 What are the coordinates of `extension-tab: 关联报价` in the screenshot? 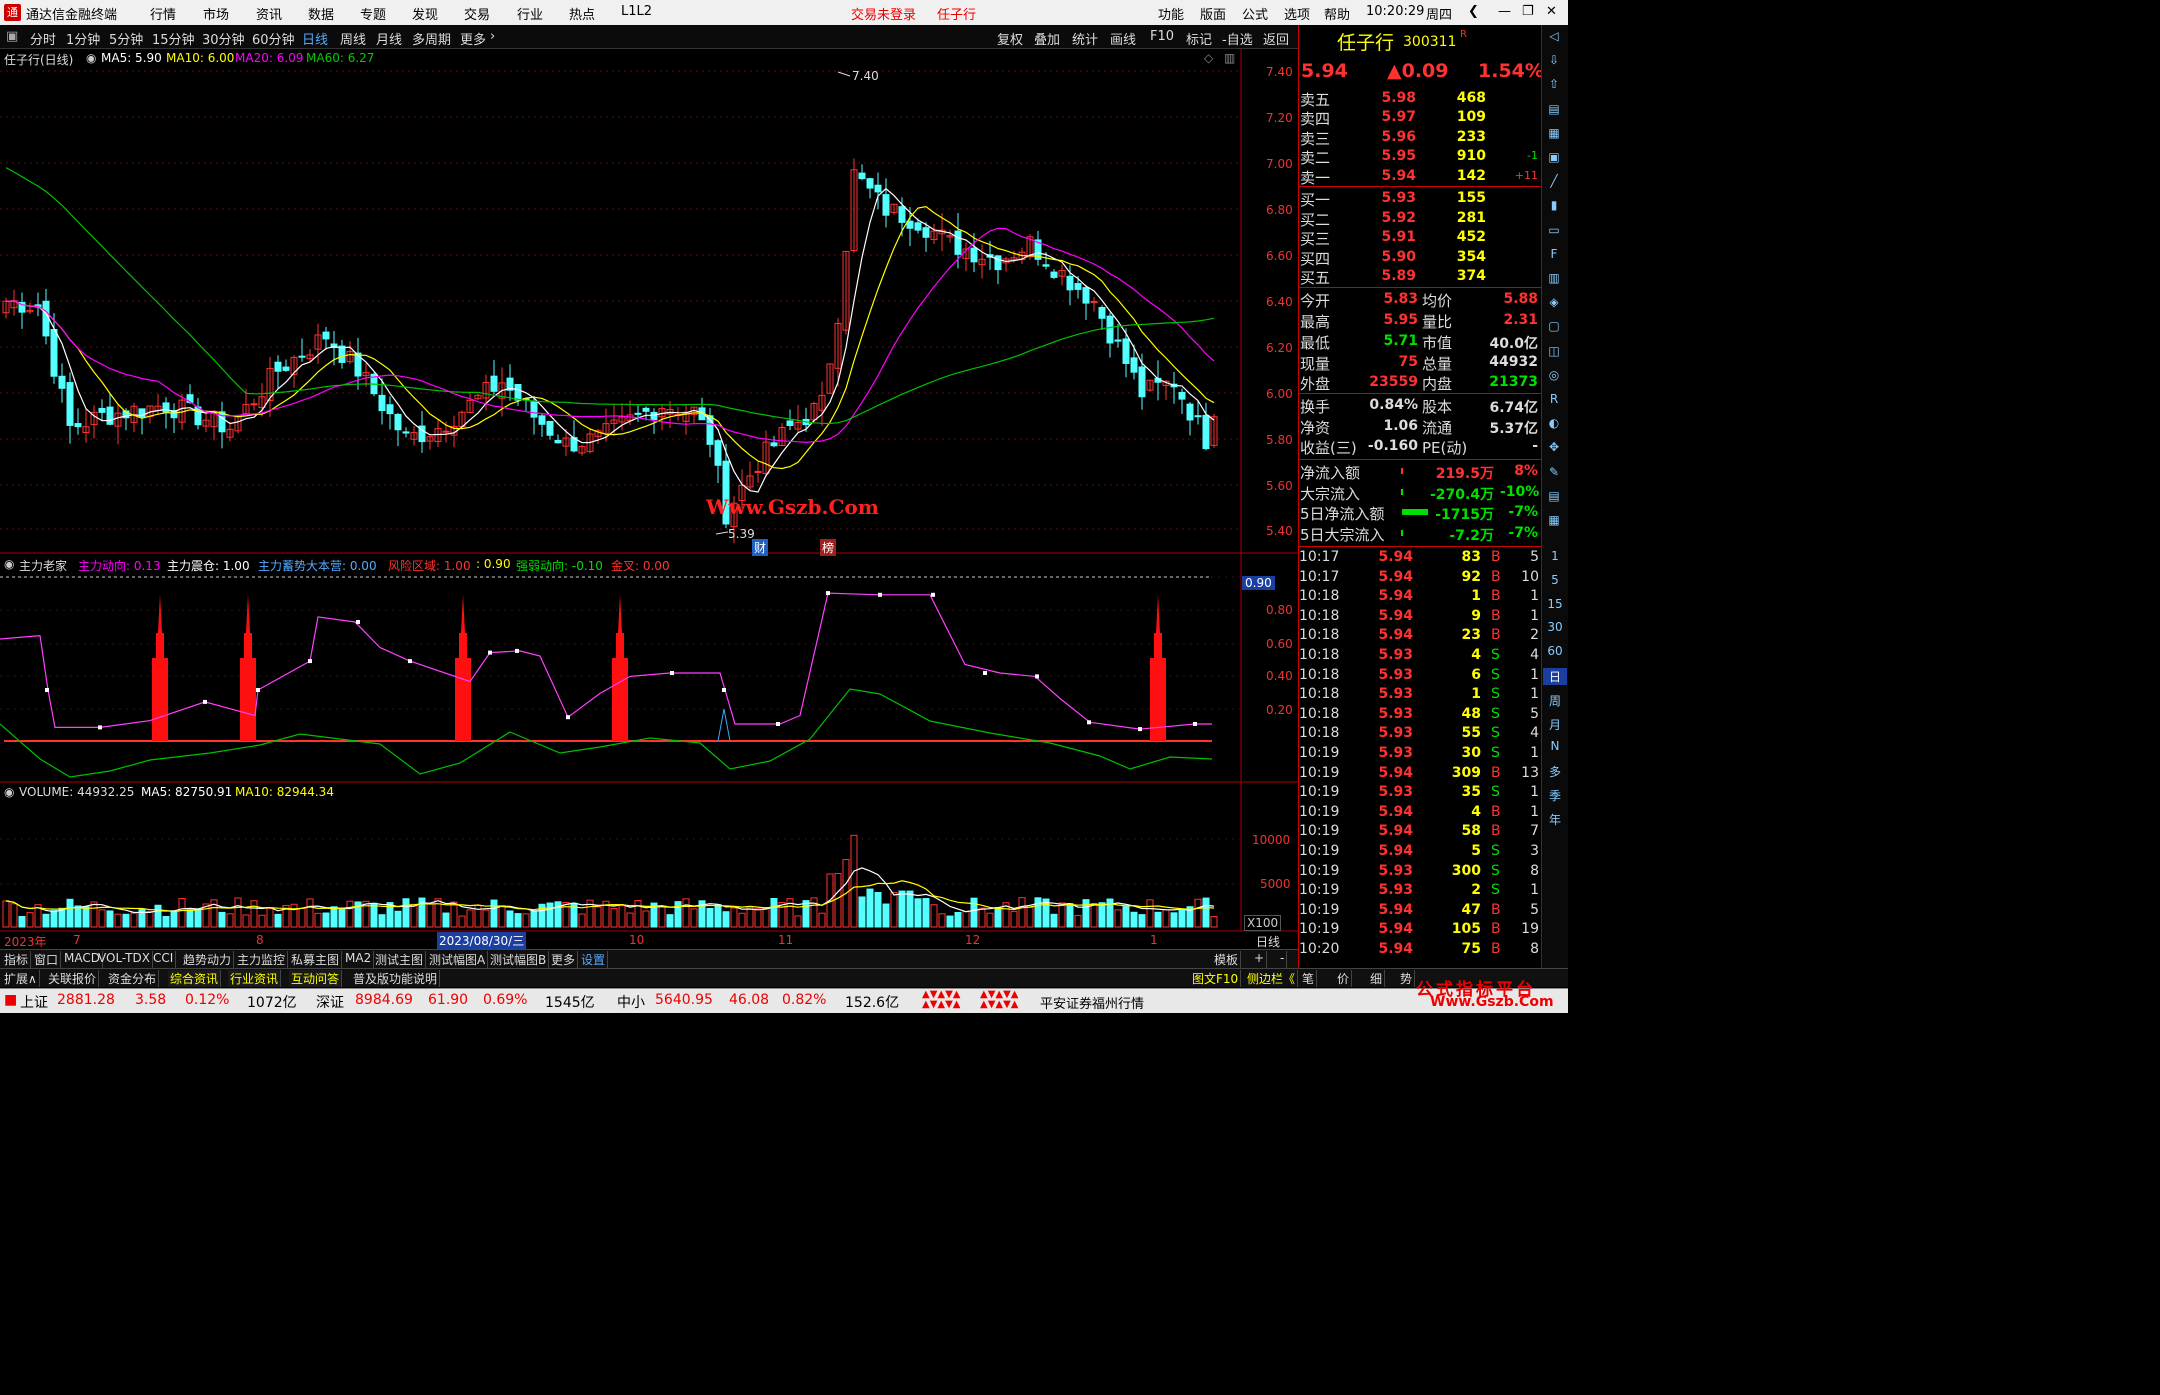 It's located at (73, 978).